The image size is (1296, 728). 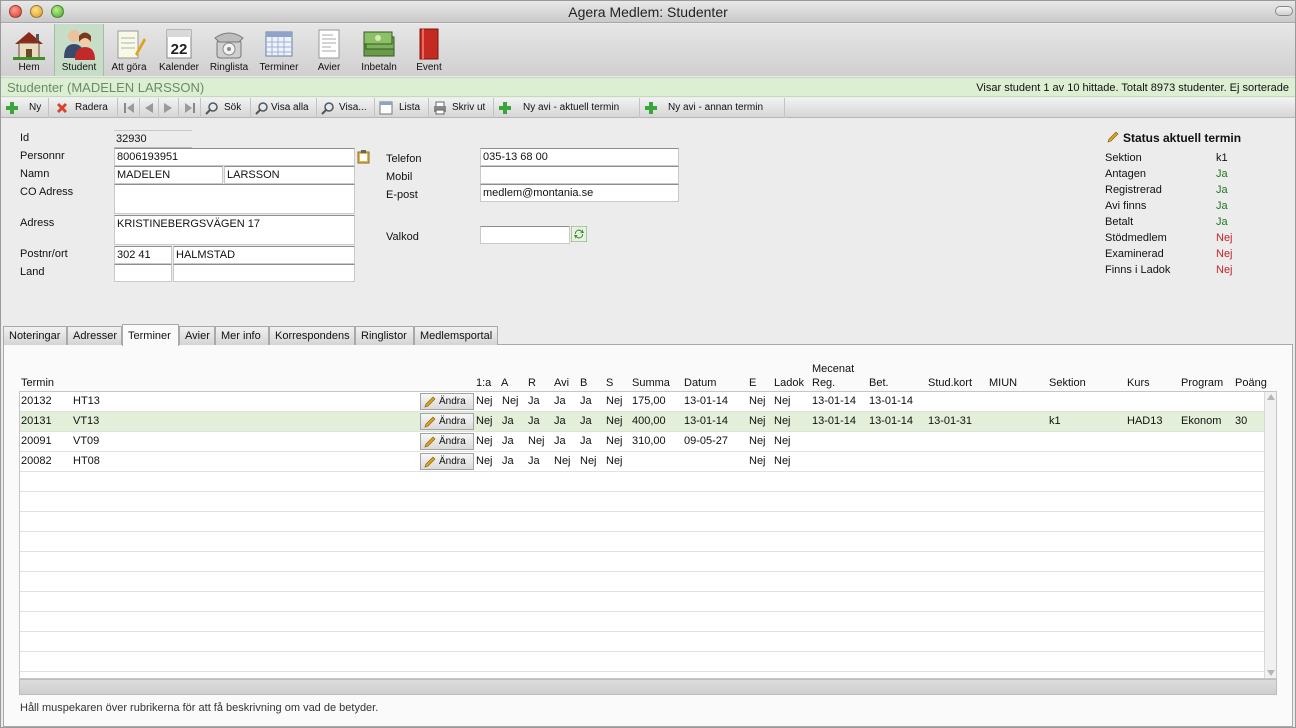 What do you see at coordinates (379, 50) in the screenshot?
I see `toolbar-inbetaln-button: Inbetaln` at bounding box center [379, 50].